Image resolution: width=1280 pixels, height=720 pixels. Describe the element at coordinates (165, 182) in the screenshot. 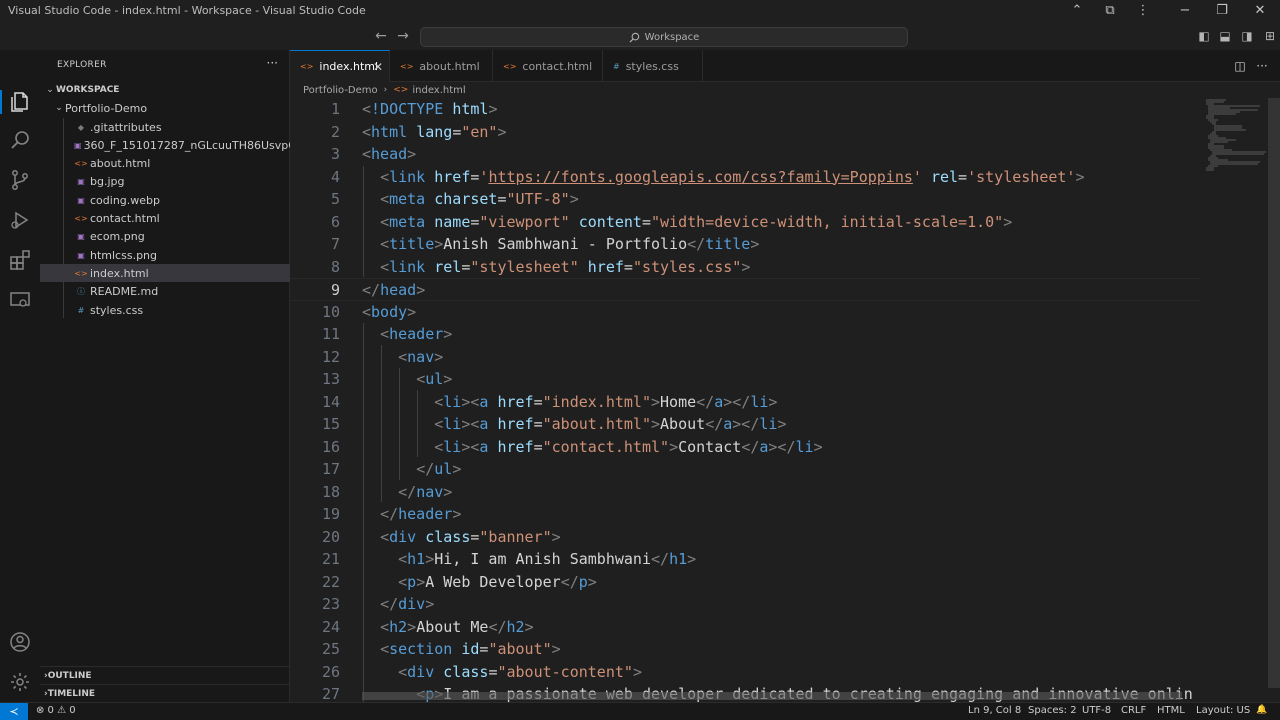

I see `file-item: ▣ bg.jpg` at that location.